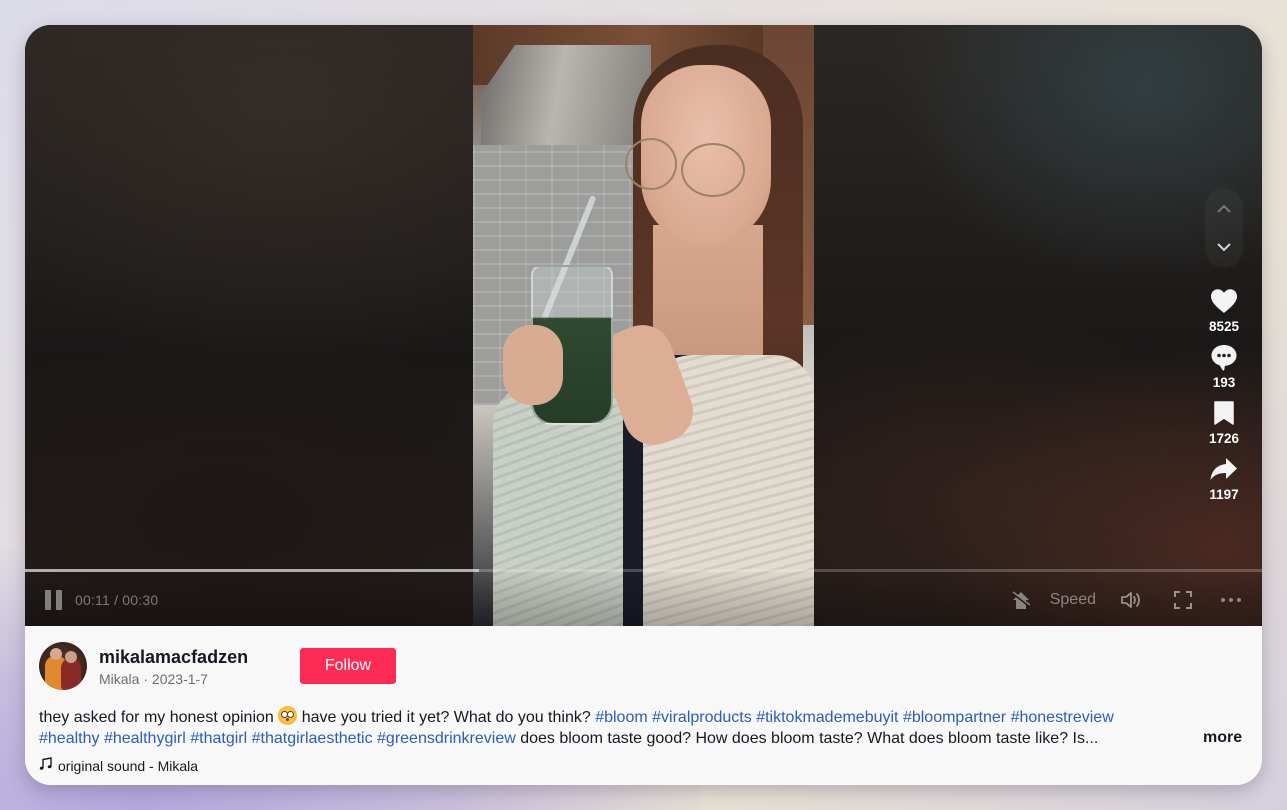  Describe the element at coordinates (159, 717) in the screenshot. I see `description-text: they asked for my honest opinion` at that location.